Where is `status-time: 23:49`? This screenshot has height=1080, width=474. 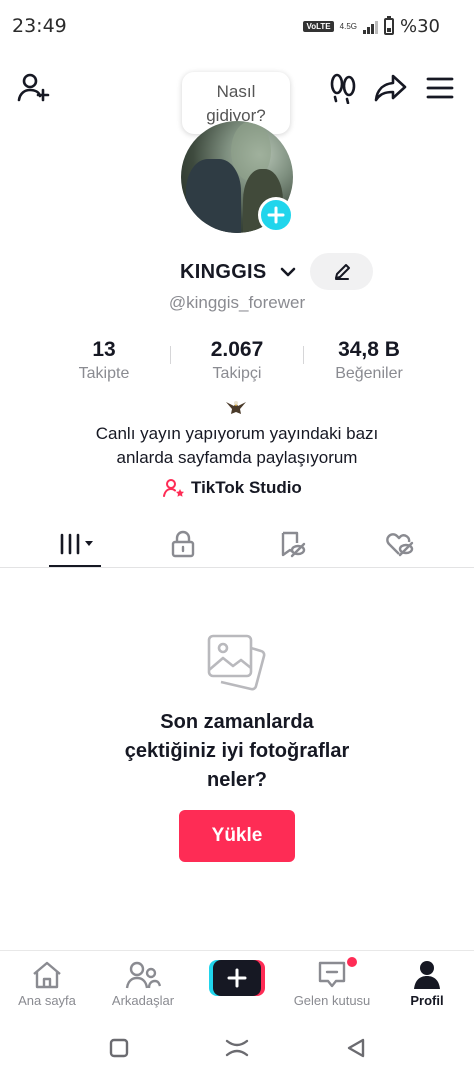
status-time: 23:49 is located at coordinates (39, 26).